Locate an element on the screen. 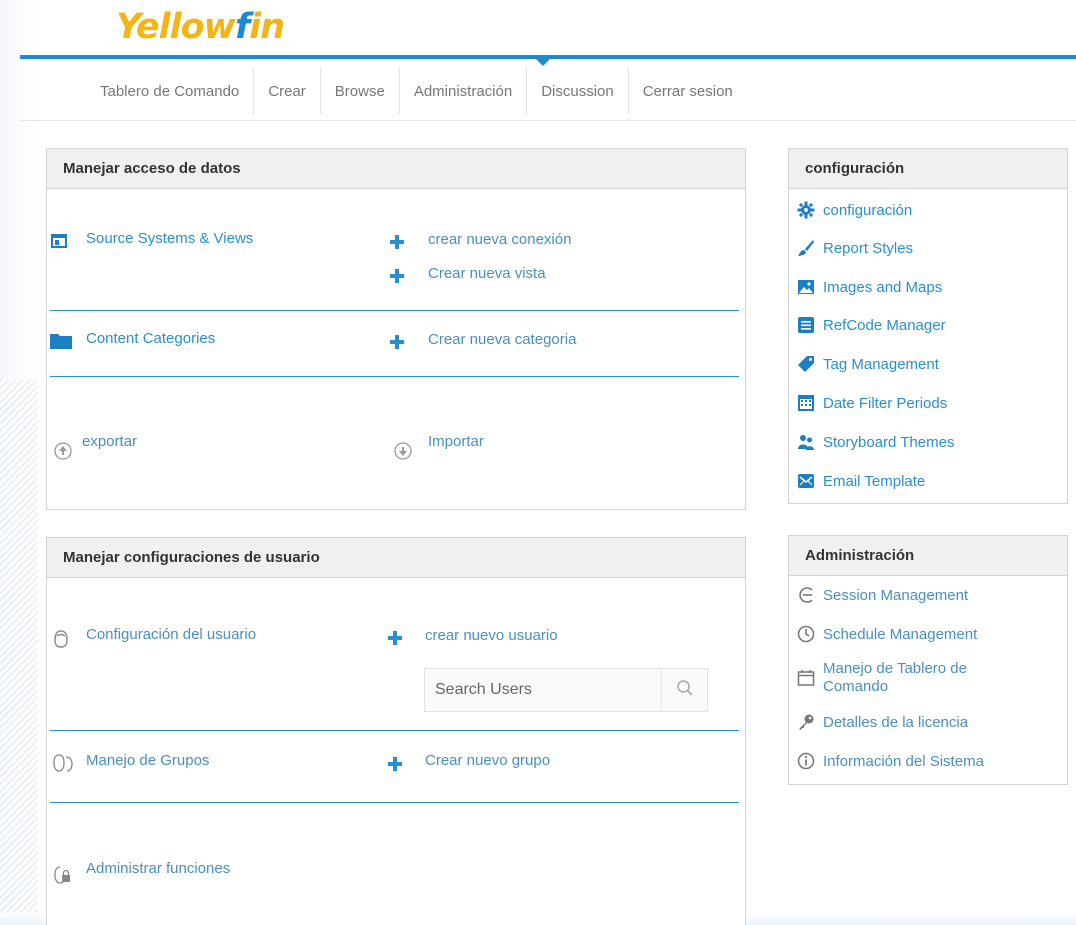  admin-item-schedule-management: Schedule Management is located at coordinates (887, 634).